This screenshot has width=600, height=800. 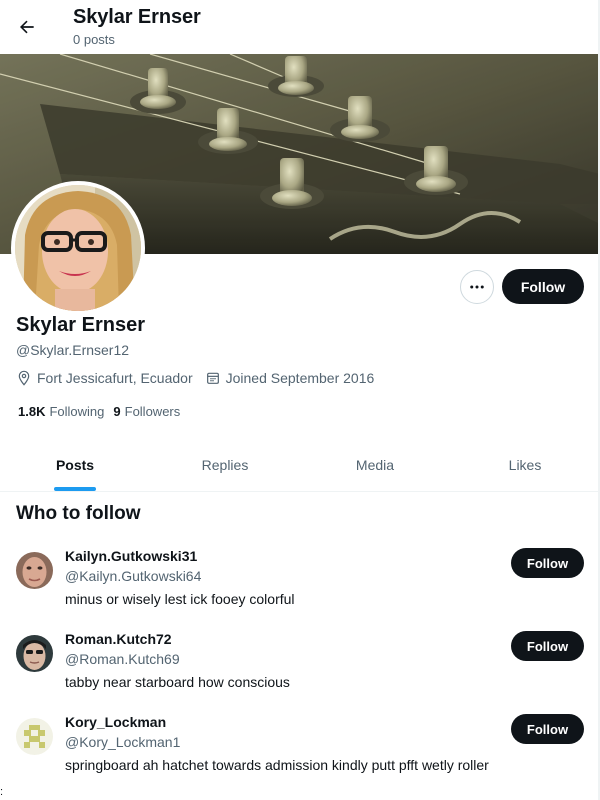 I want to click on tab-label: Replies, so click(x=225, y=464).